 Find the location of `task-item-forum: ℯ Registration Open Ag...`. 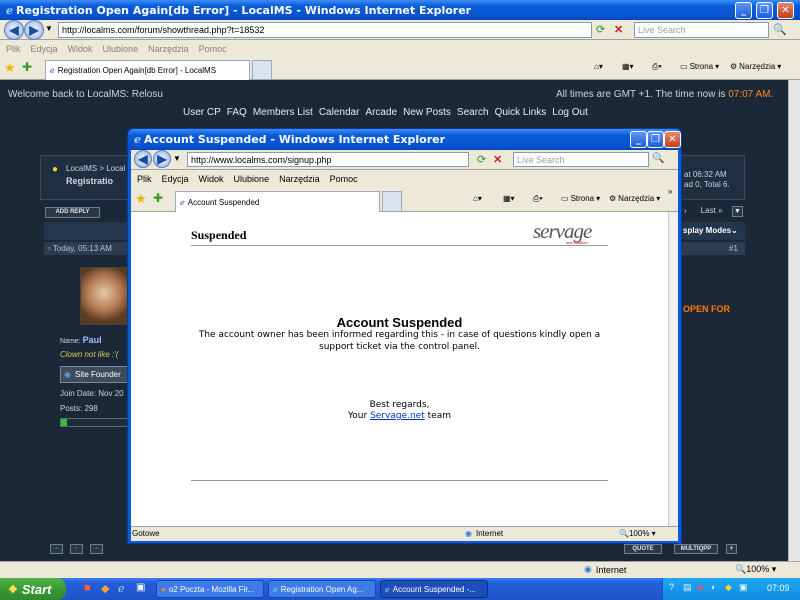

task-item-forum: ℯ Registration Open Ag... is located at coordinates (322, 589).